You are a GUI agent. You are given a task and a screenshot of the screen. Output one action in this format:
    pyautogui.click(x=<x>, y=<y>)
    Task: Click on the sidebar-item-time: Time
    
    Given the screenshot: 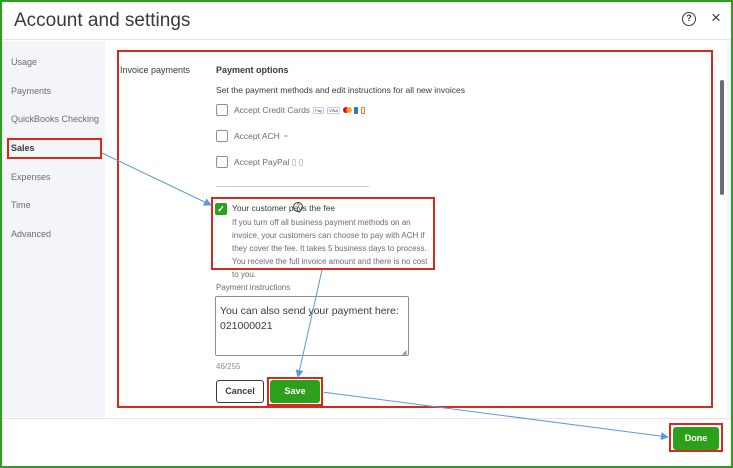 What is the action you would take?
    pyautogui.click(x=21, y=205)
    